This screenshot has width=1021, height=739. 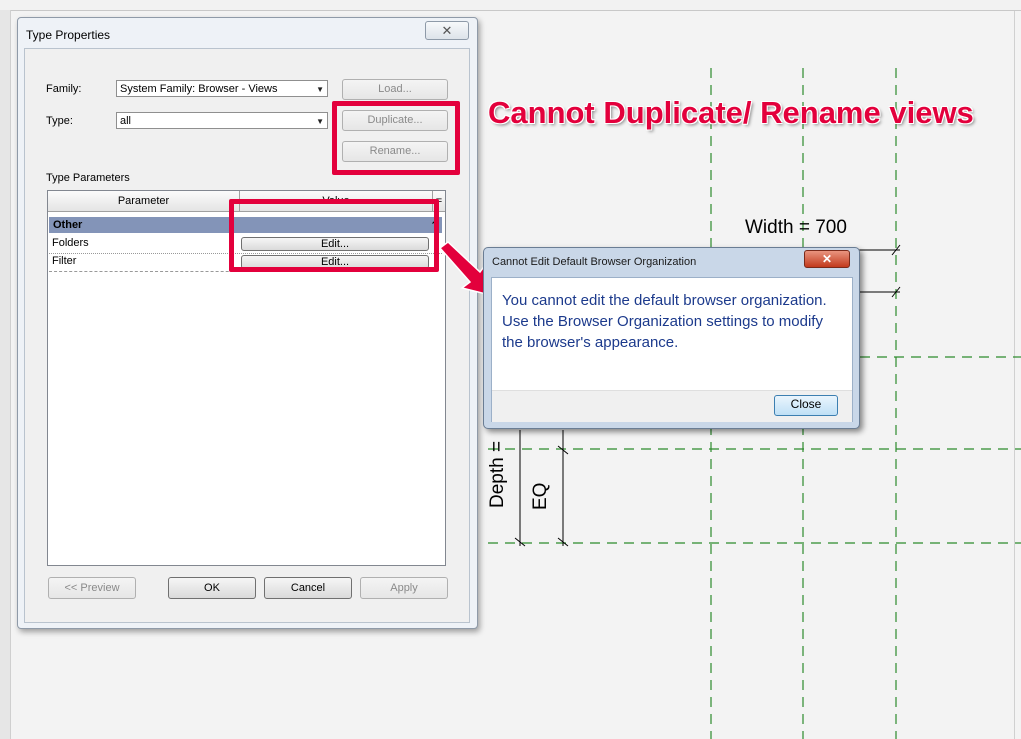 What do you see at coordinates (404, 588) in the screenshot?
I see `apply-button: Apply` at bounding box center [404, 588].